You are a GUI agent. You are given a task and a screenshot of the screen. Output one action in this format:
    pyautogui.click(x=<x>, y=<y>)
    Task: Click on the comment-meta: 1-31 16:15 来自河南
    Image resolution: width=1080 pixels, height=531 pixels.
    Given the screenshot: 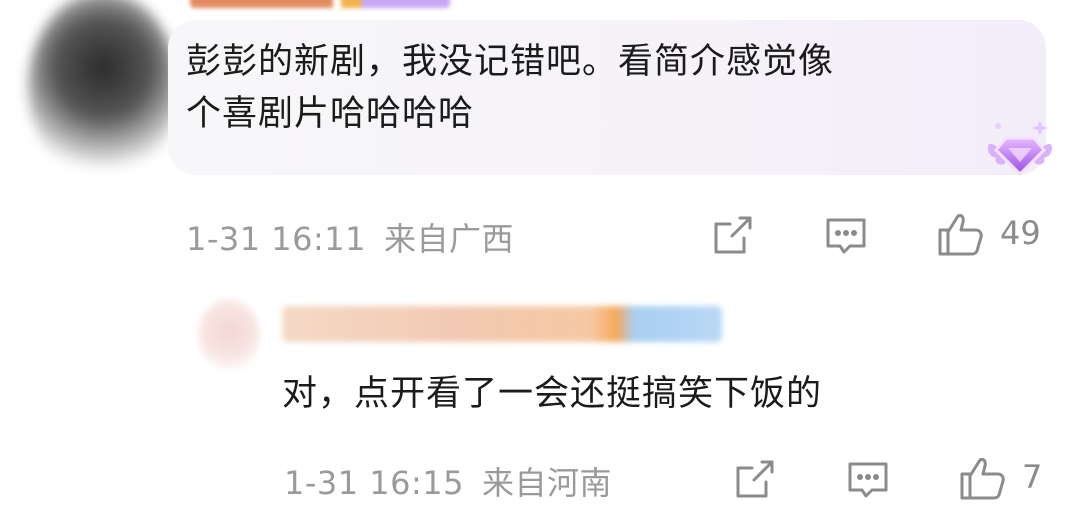 What is the action you would take?
    pyautogui.click(x=448, y=481)
    